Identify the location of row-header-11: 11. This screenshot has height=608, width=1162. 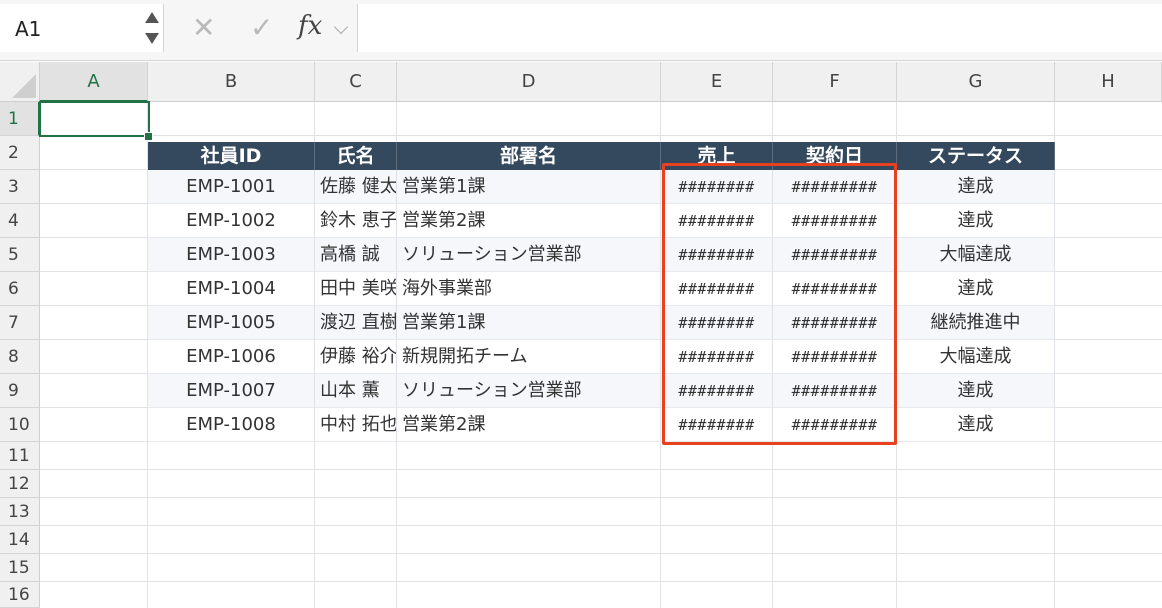
(20, 456).